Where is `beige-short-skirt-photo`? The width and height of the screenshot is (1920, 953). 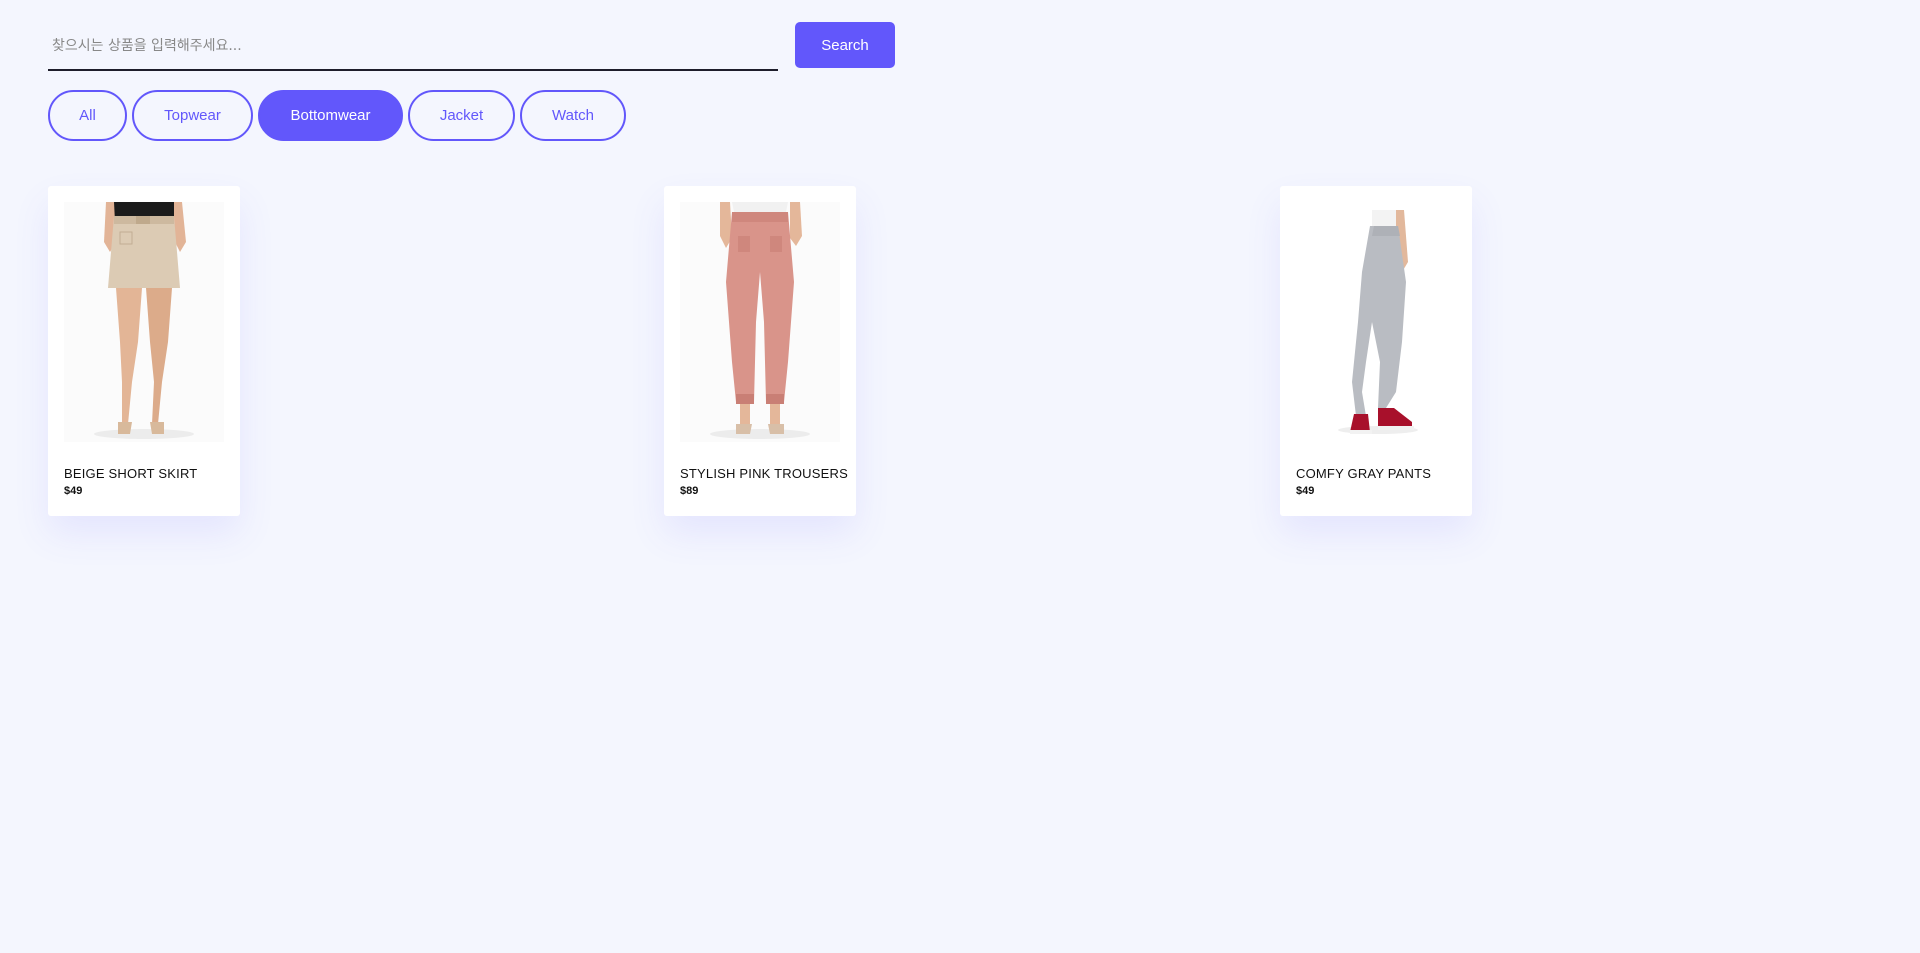
beige-short-skirt-photo is located at coordinates (144, 322).